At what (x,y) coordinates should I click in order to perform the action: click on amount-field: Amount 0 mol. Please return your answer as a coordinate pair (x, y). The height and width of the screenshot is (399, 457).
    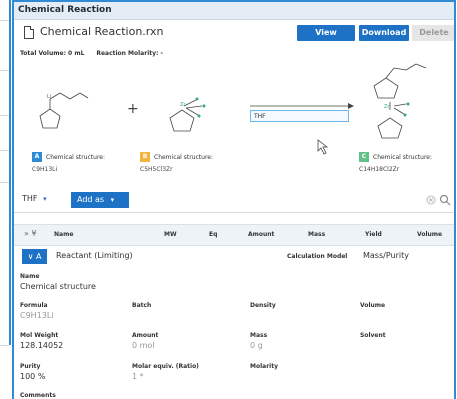
    Looking at the image, I should click on (145, 341).